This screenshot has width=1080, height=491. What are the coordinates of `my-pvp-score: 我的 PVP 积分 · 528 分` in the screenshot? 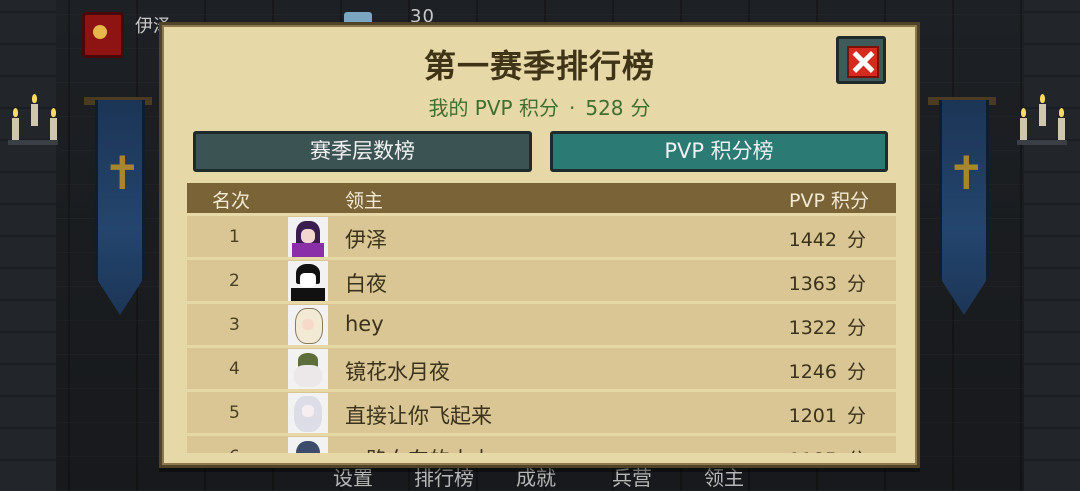 It's located at (539, 106).